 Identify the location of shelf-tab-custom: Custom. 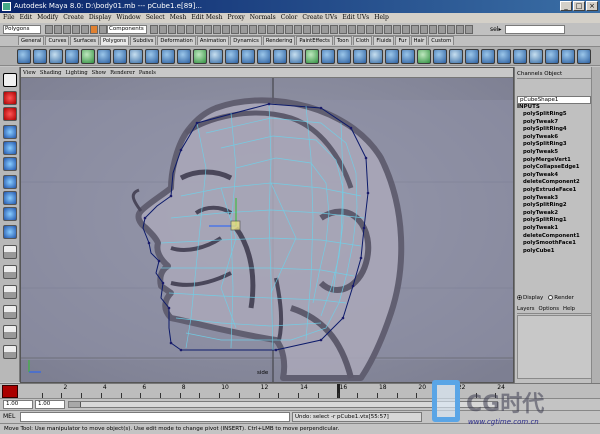
(441, 40).